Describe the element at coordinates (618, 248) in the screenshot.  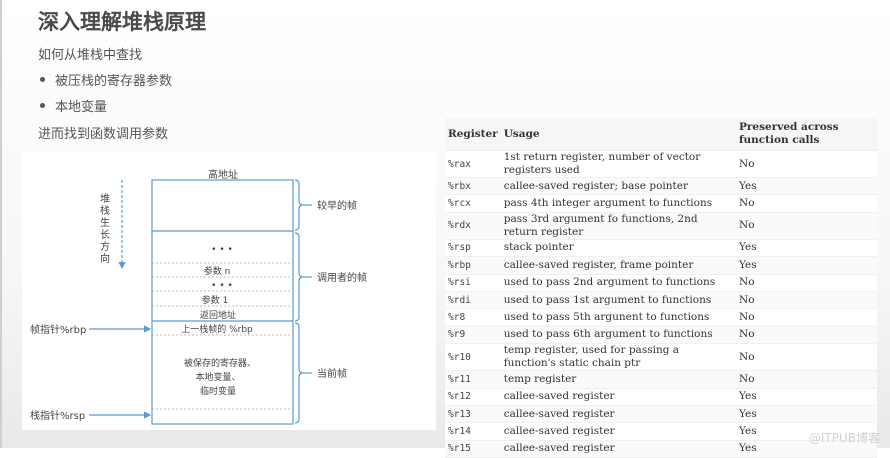
I see `cell-usage: stack pointer` at that location.